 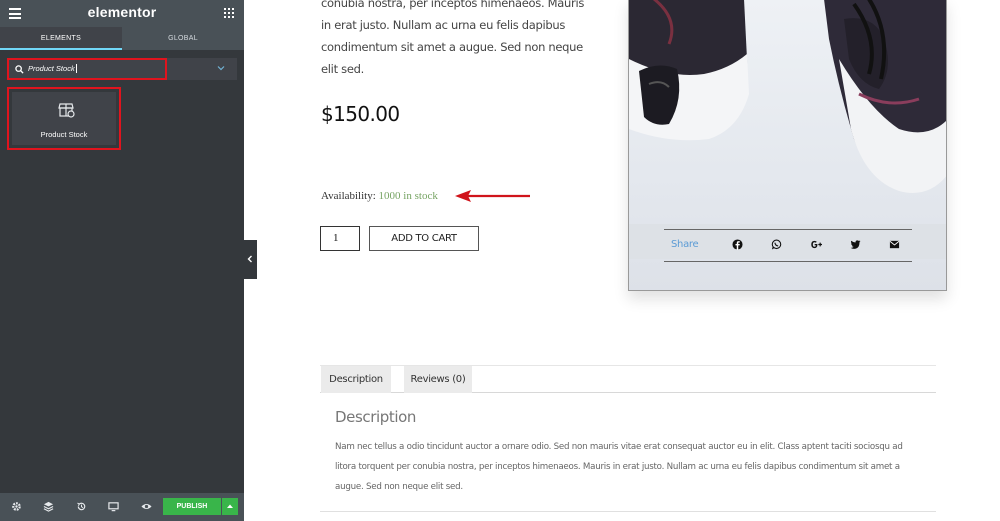 I want to click on quantity-input: 1, so click(x=340, y=238).